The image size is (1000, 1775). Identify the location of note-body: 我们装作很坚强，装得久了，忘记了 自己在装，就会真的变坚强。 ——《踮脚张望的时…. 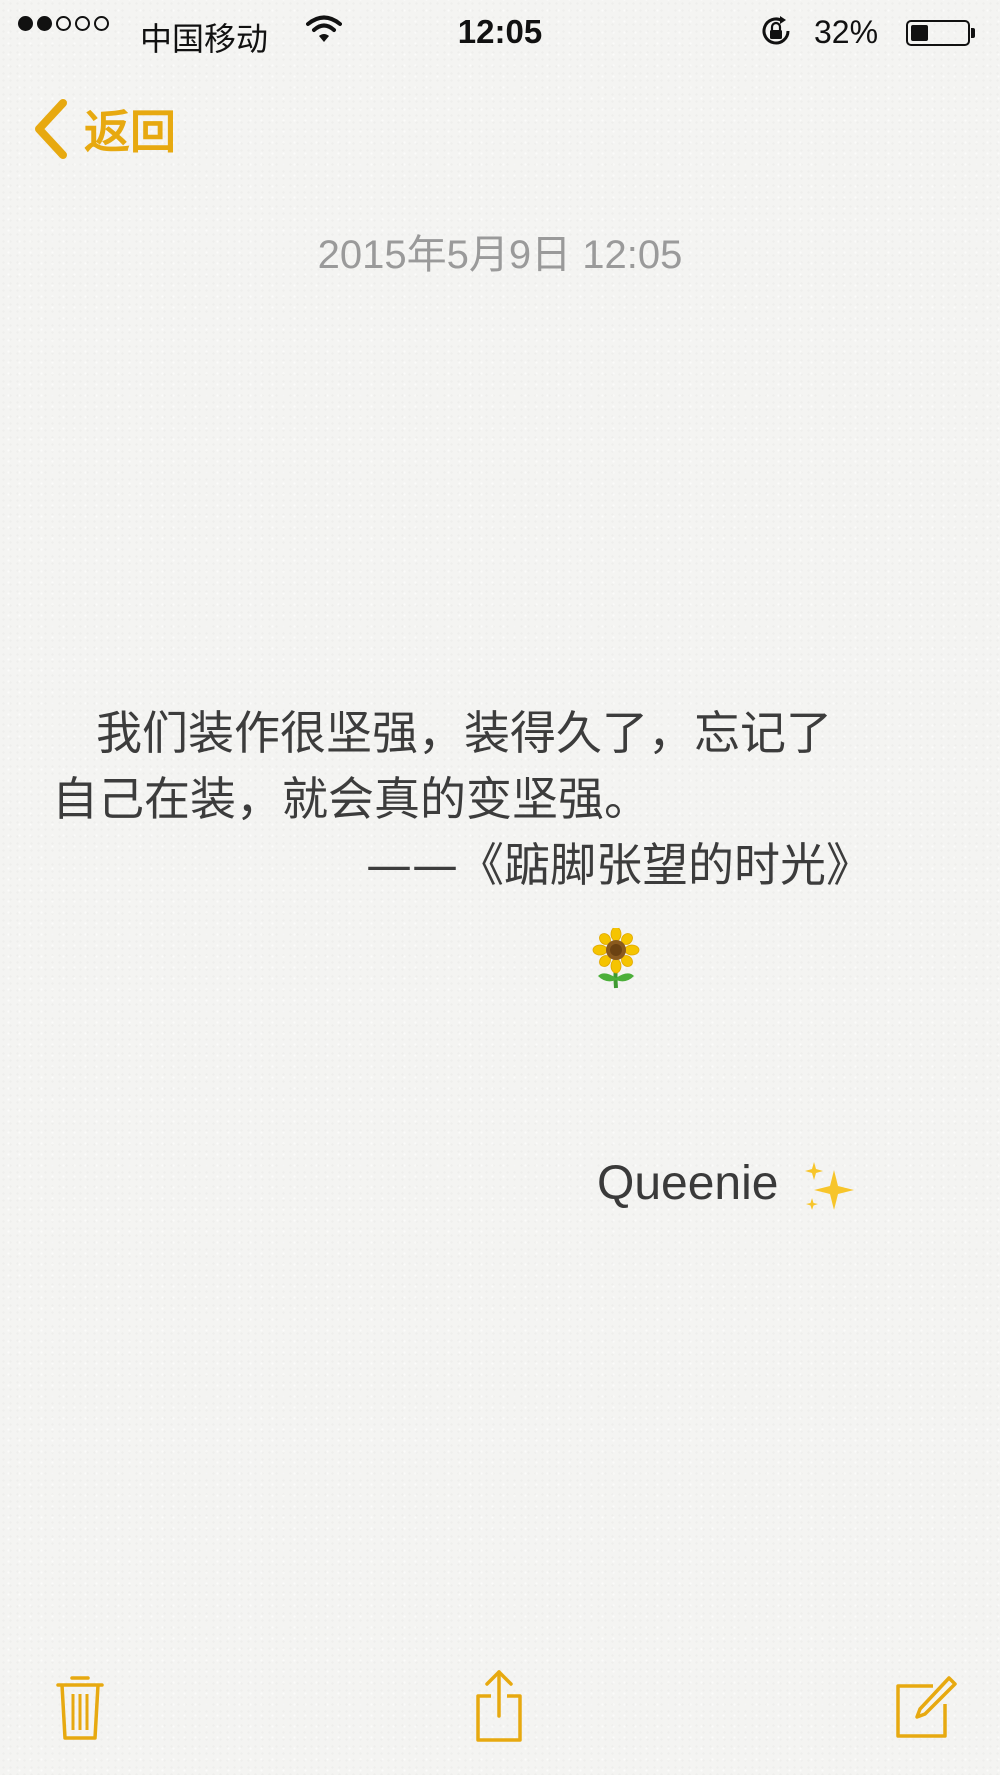
(502, 796).